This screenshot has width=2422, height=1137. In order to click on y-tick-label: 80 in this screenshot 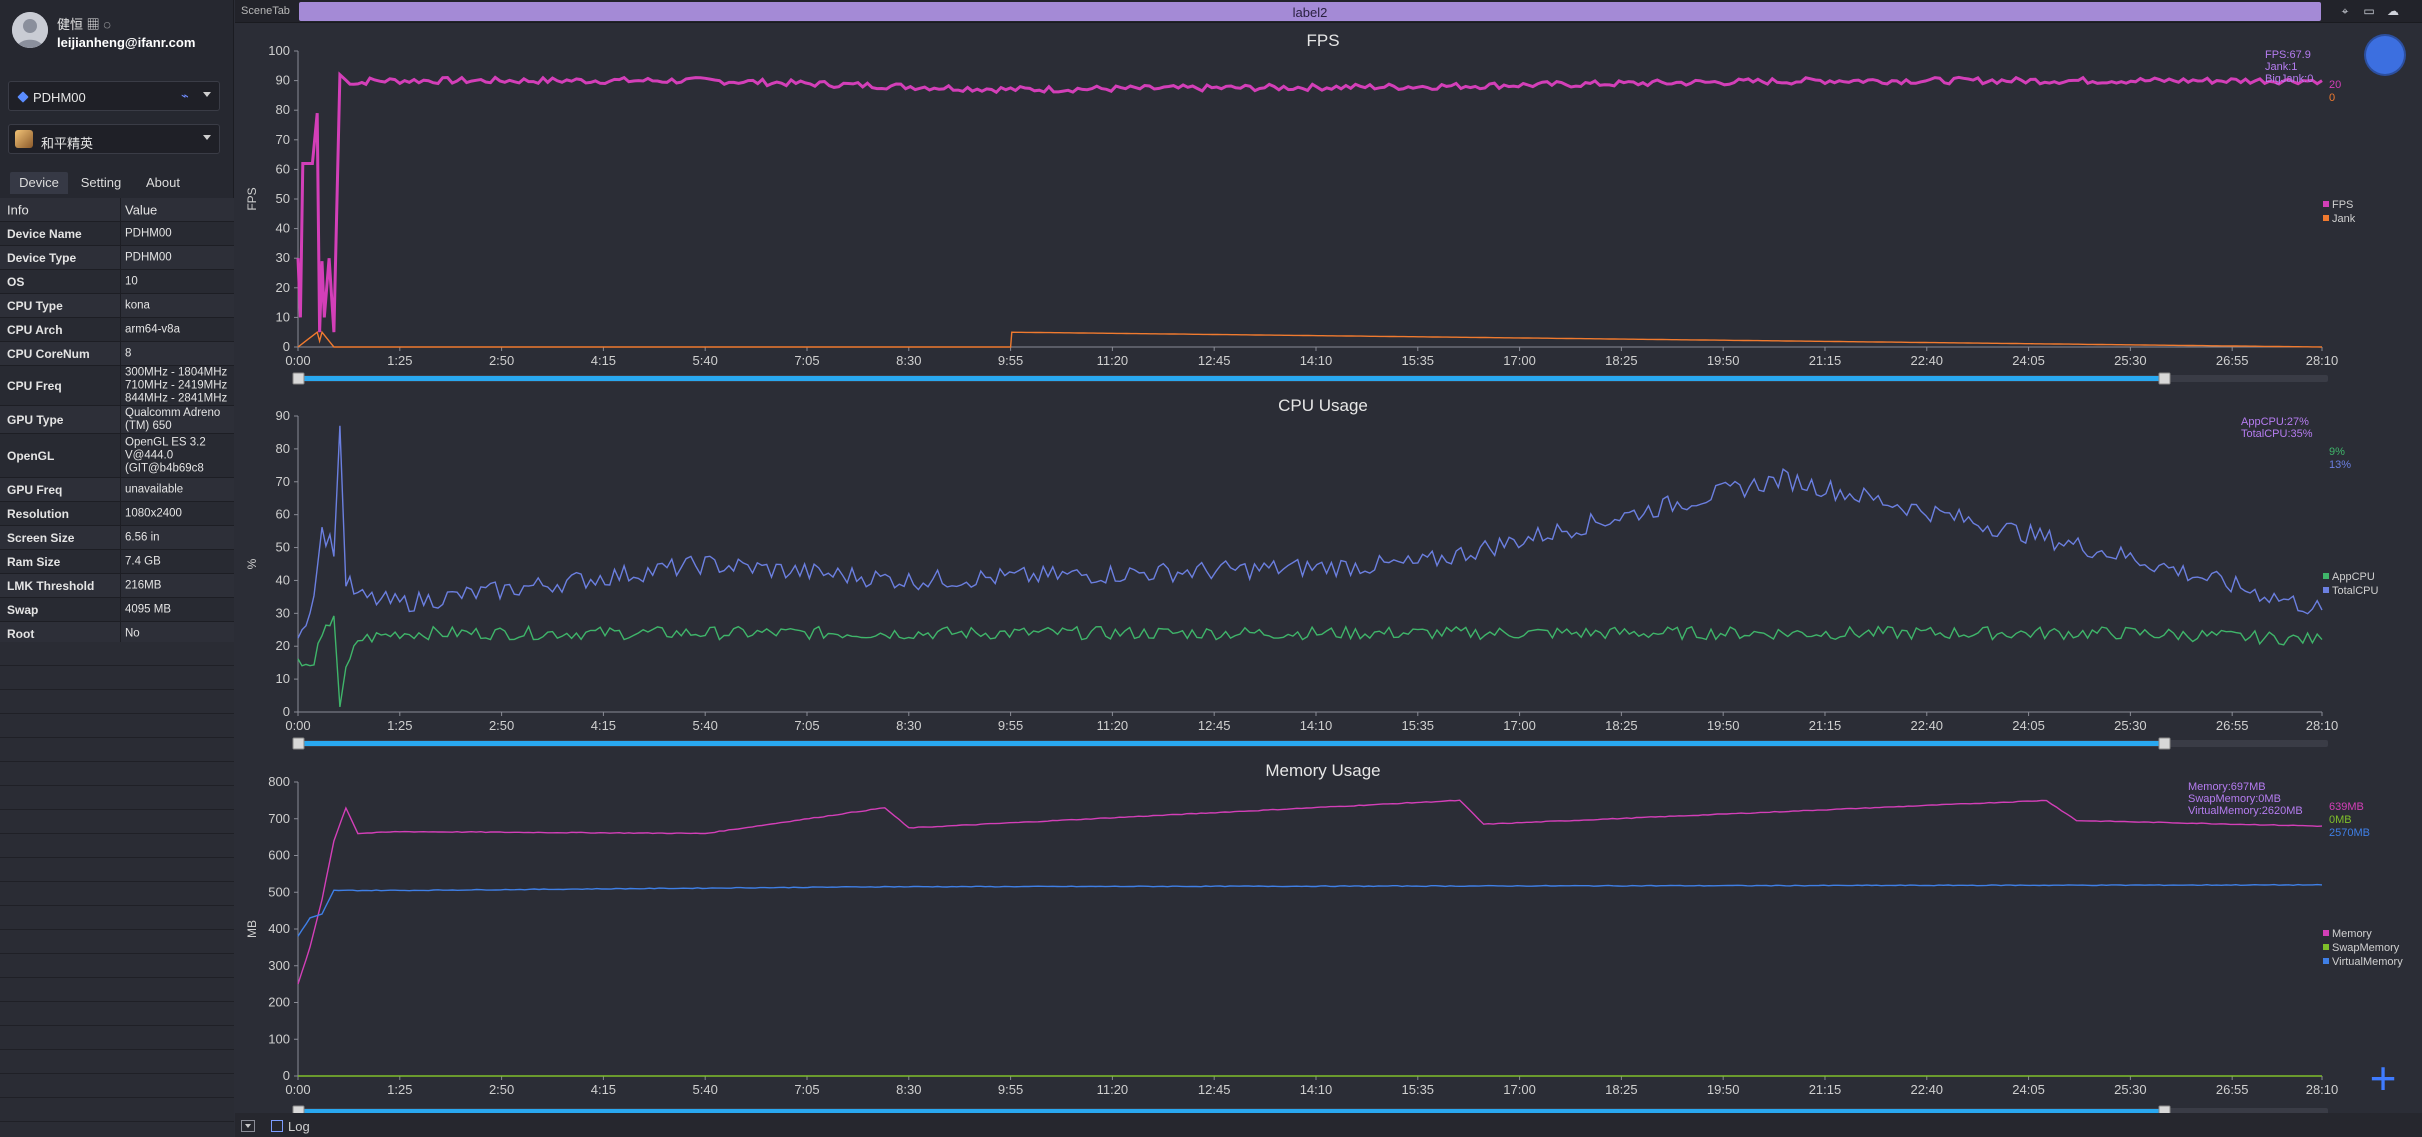, I will do `click(283, 448)`.